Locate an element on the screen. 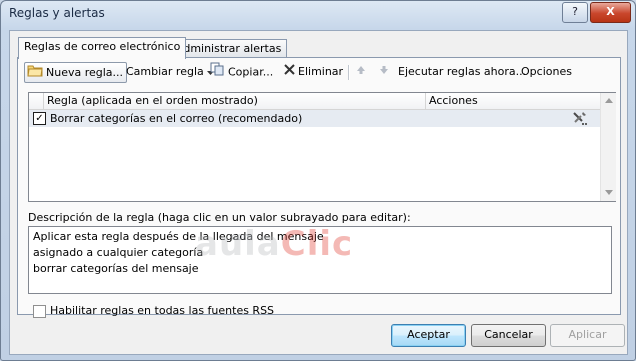  arrow-up-icon is located at coordinates (361, 71).